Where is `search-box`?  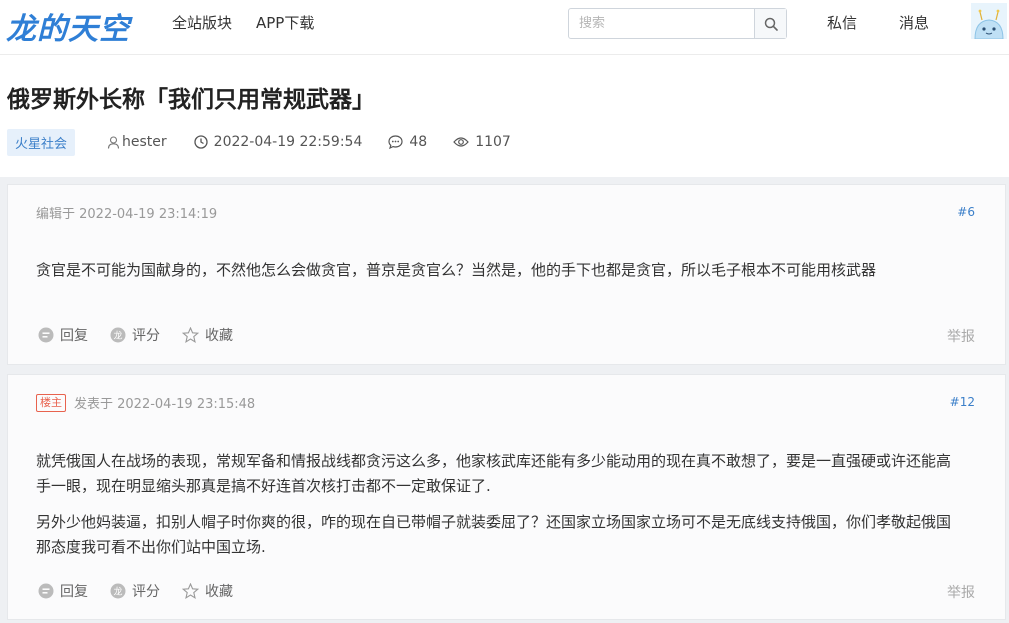
search-box is located at coordinates (677, 23).